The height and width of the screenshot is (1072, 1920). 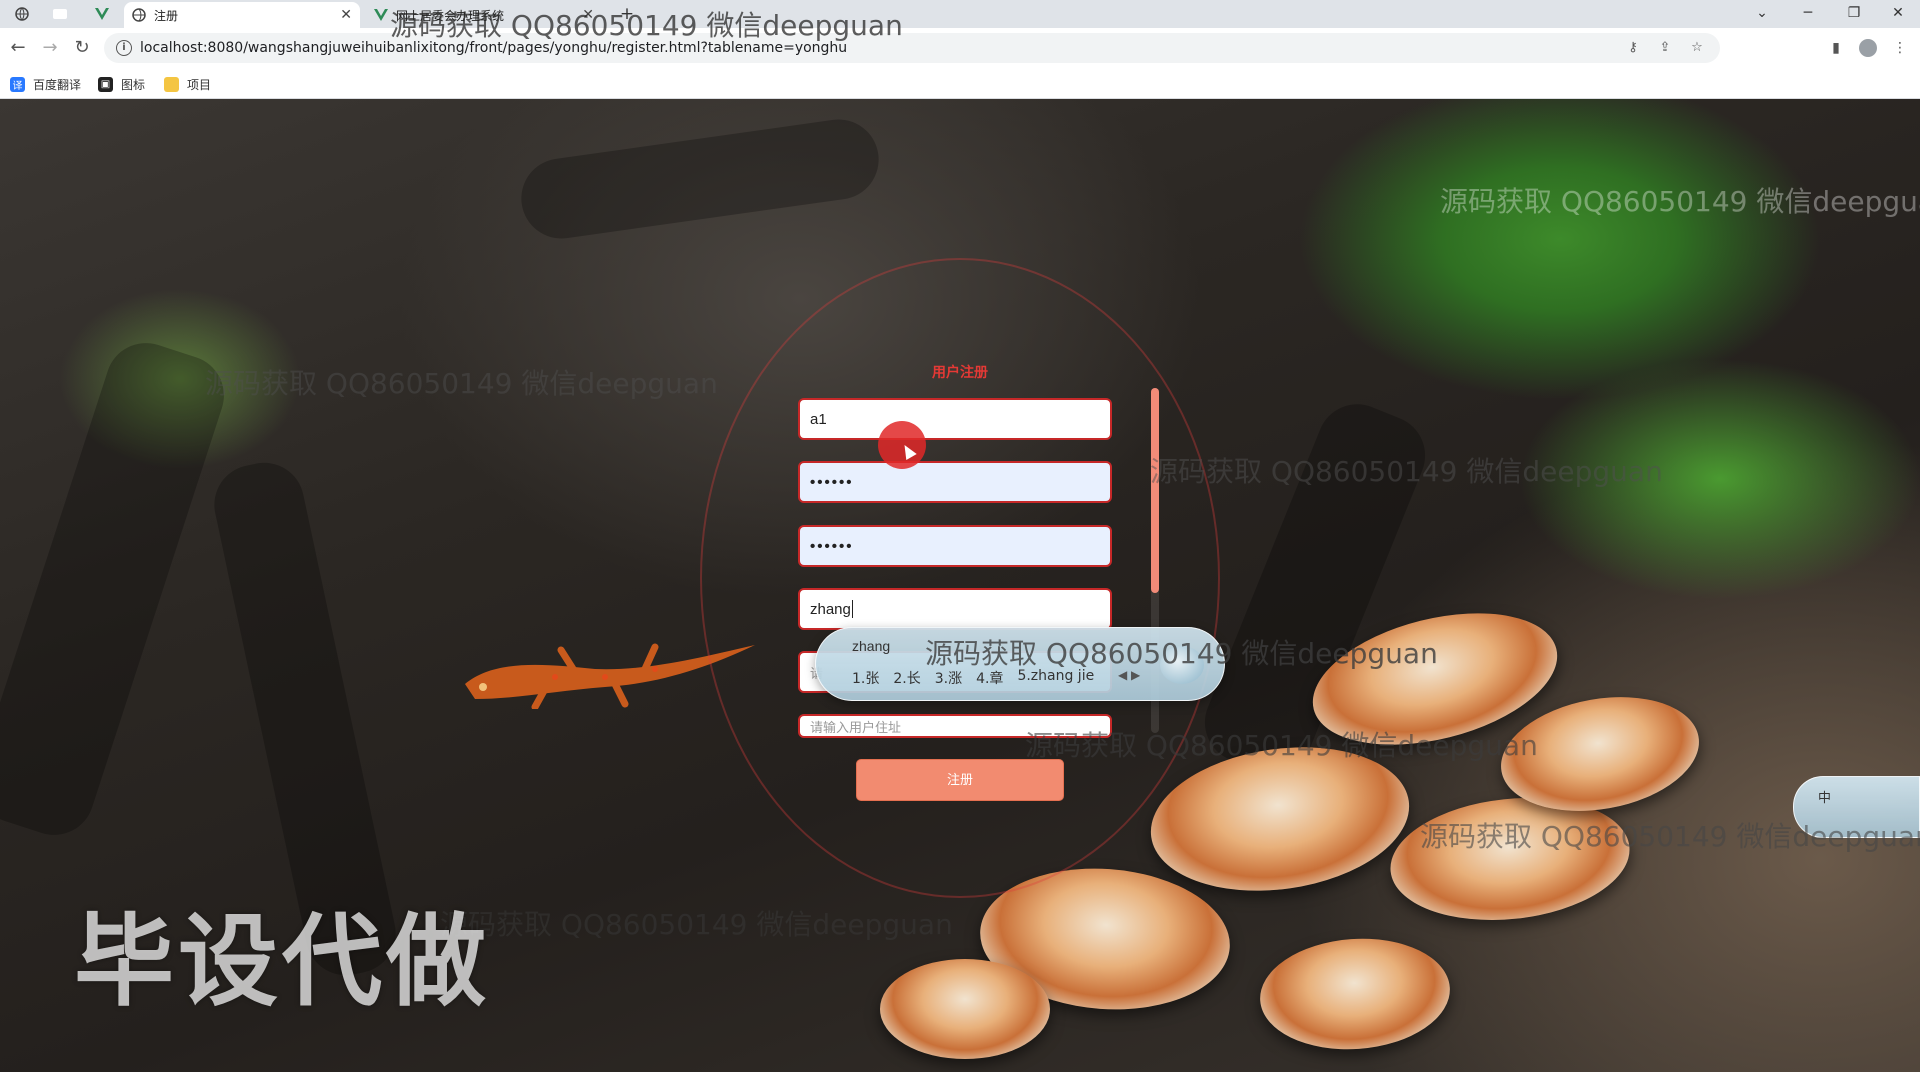 What do you see at coordinates (1182, 665) in the screenshot?
I see `ime-skin-decoration` at bounding box center [1182, 665].